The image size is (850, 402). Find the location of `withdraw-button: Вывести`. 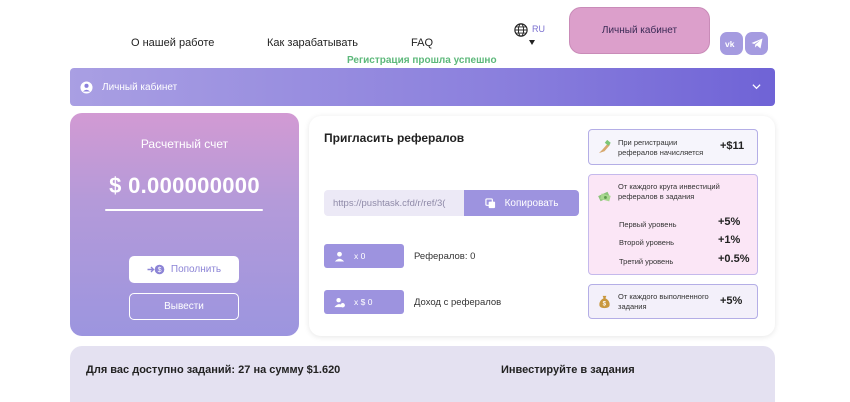

withdraw-button: Вывести is located at coordinates (184, 306).